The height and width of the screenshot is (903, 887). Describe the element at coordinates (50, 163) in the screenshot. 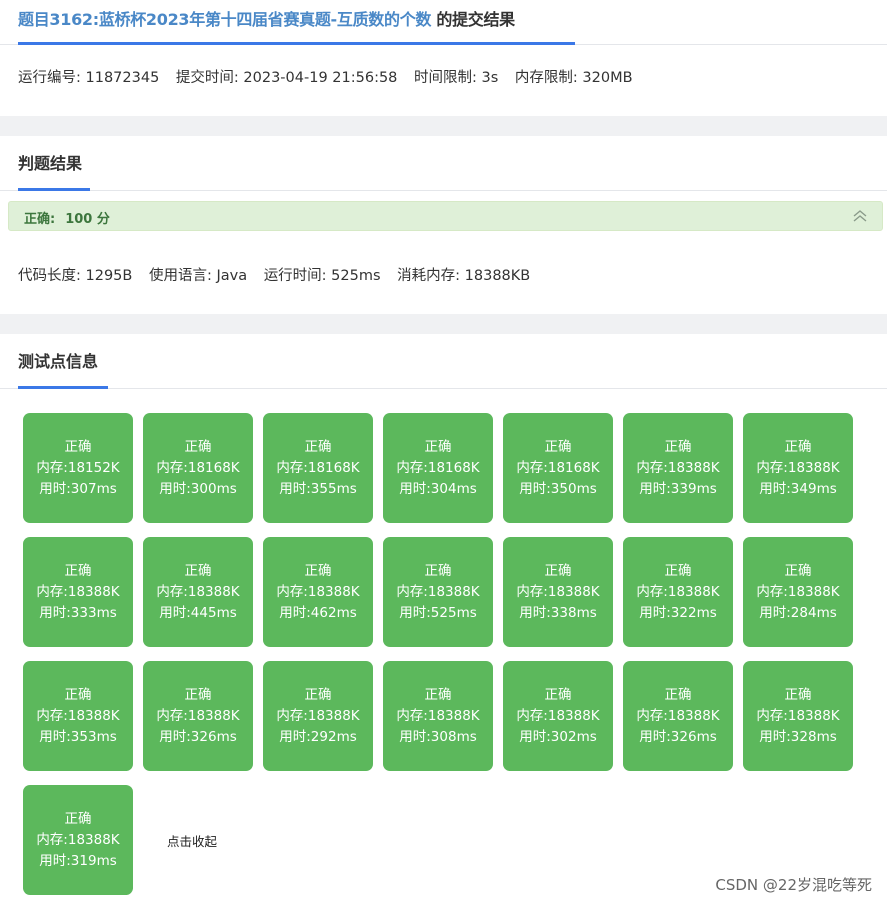

I see `judge-result-title: 判题结果` at that location.